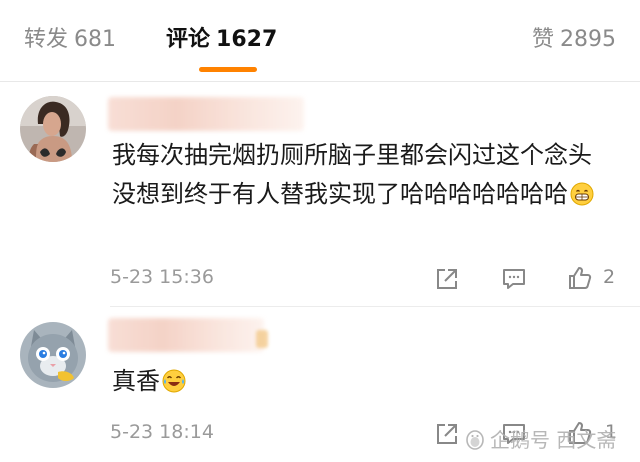  What do you see at coordinates (174, 381) in the screenshot?
I see `laugh-cry-emoji-icon` at bounding box center [174, 381].